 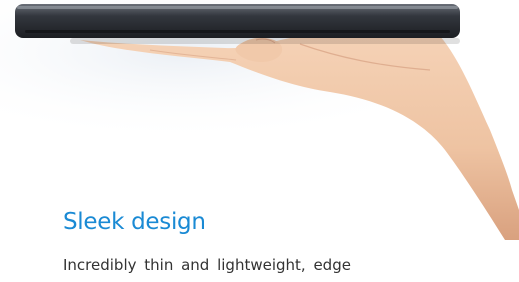 I want to click on feature-heading: Sleek design, so click(x=134, y=222).